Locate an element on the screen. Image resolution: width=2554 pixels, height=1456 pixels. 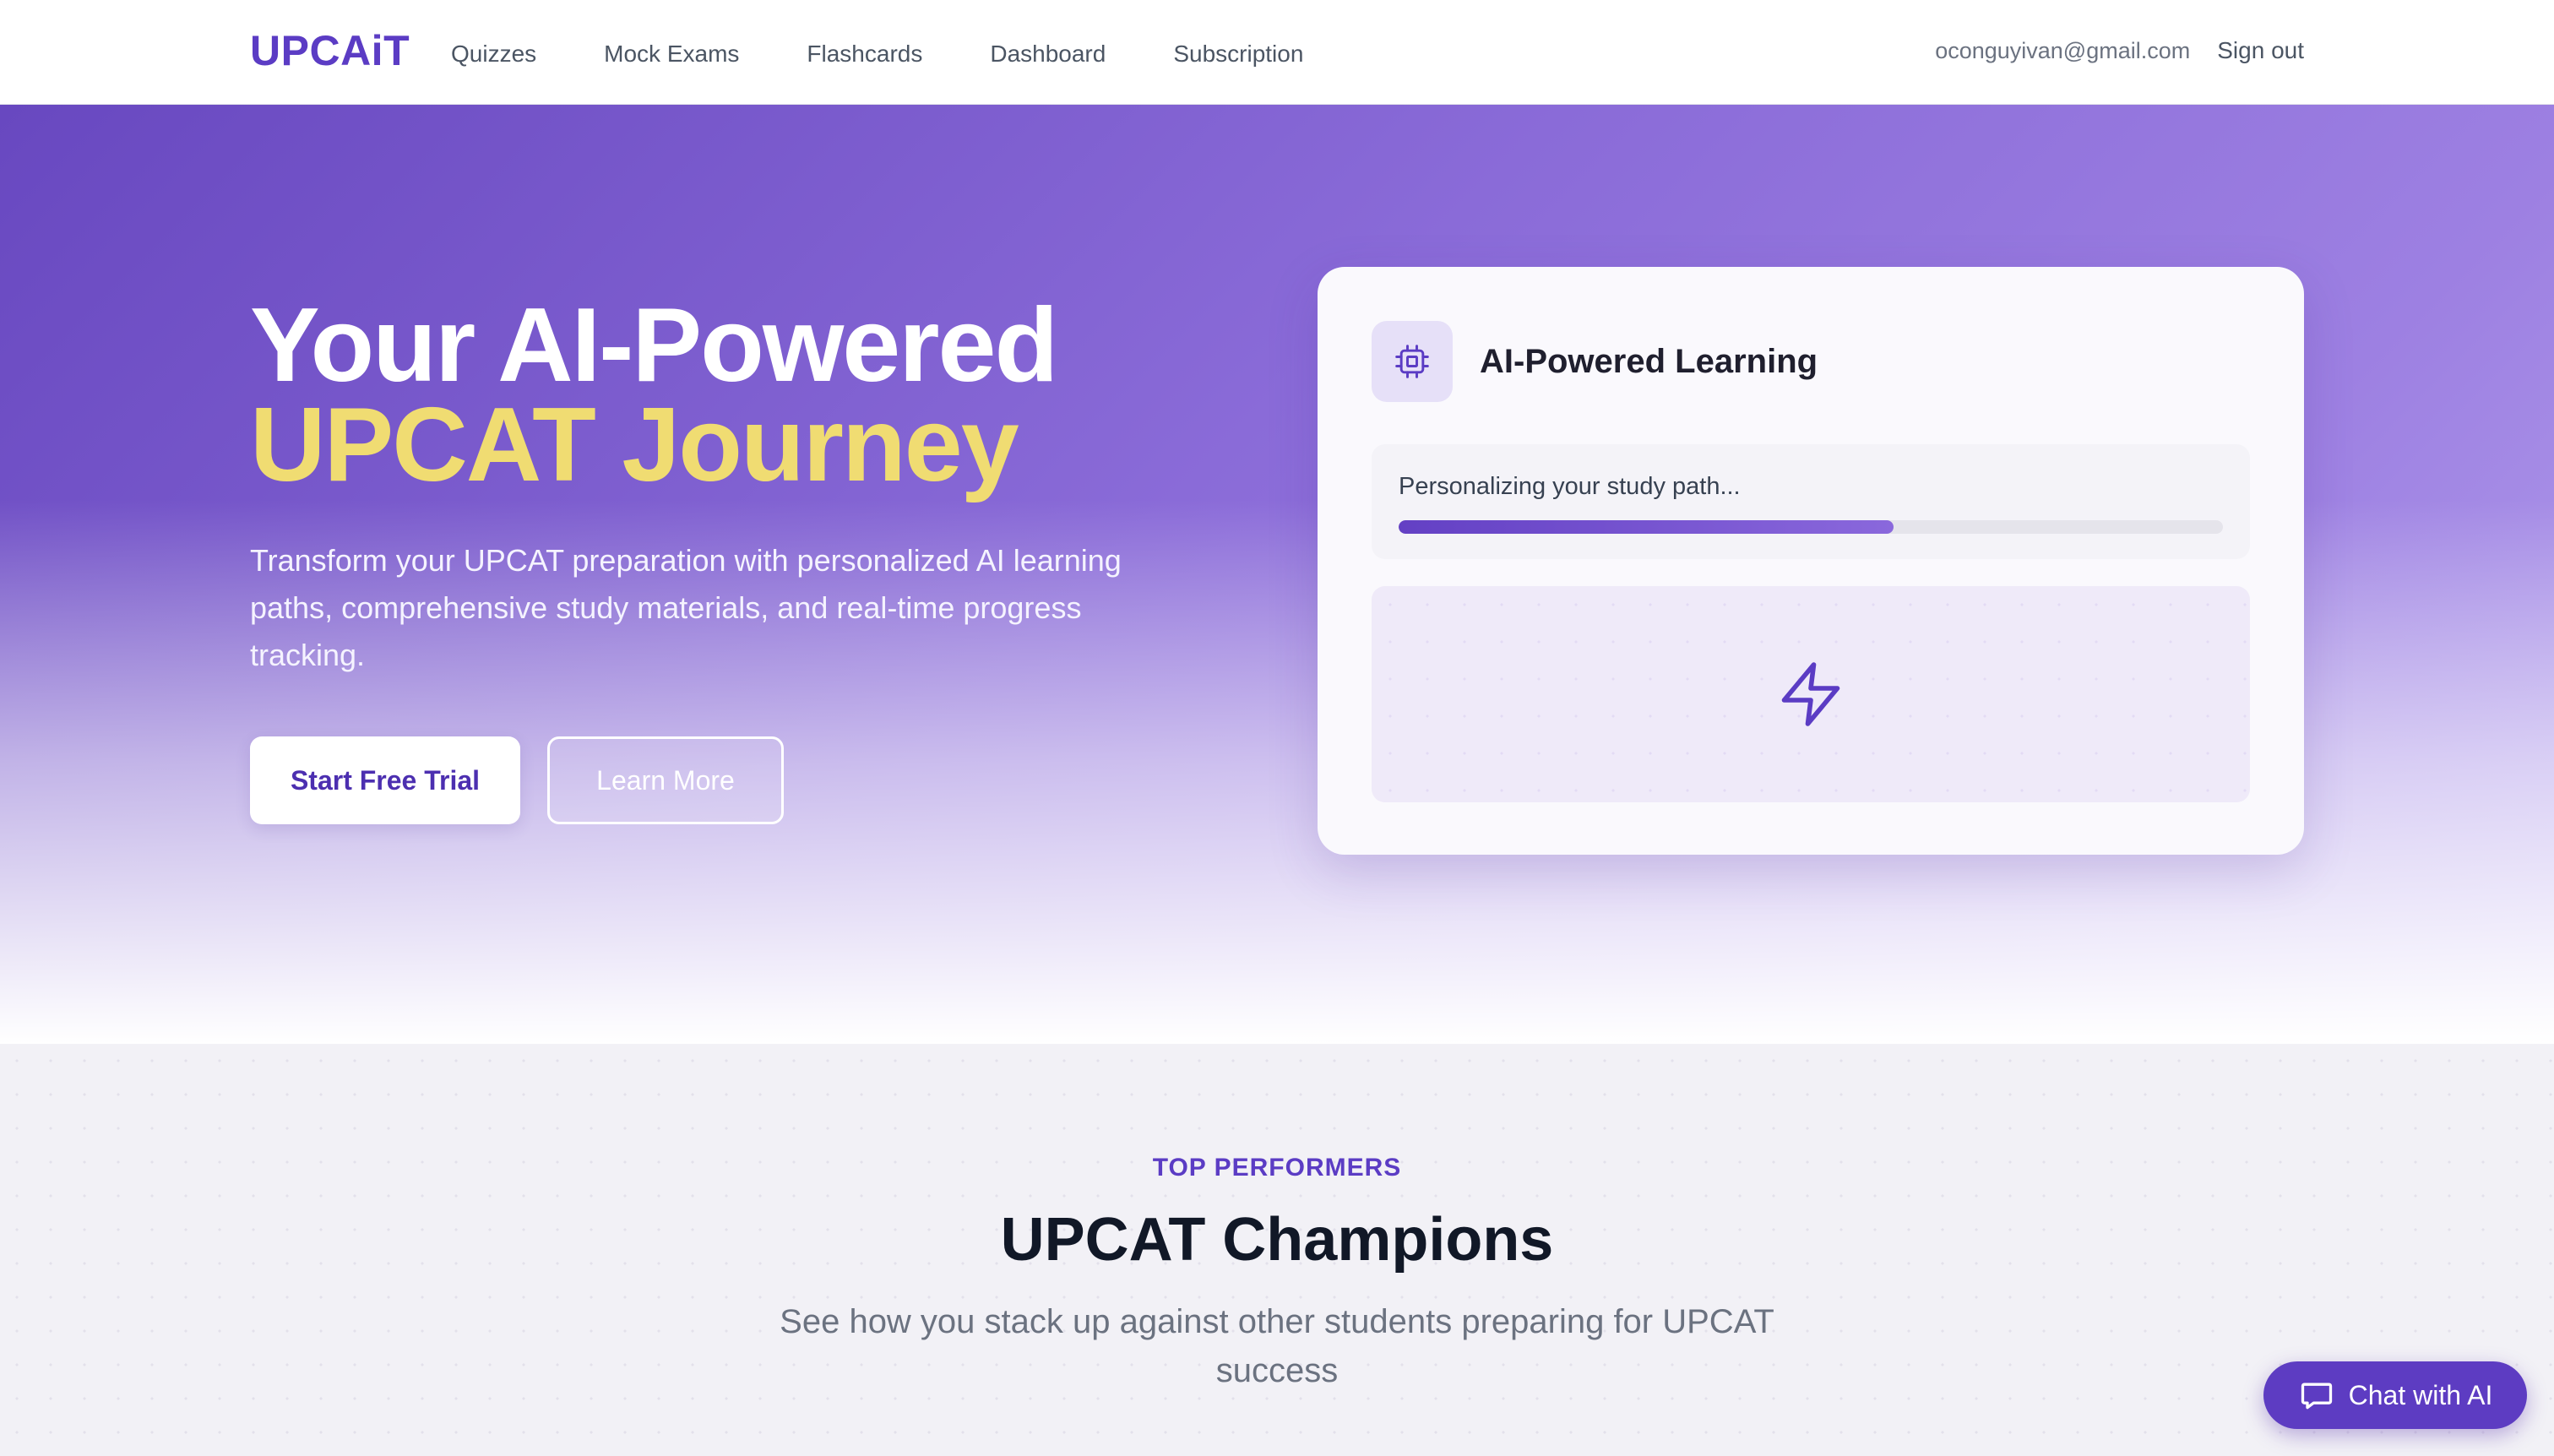
cpu-icon is located at coordinates (1412, 361).